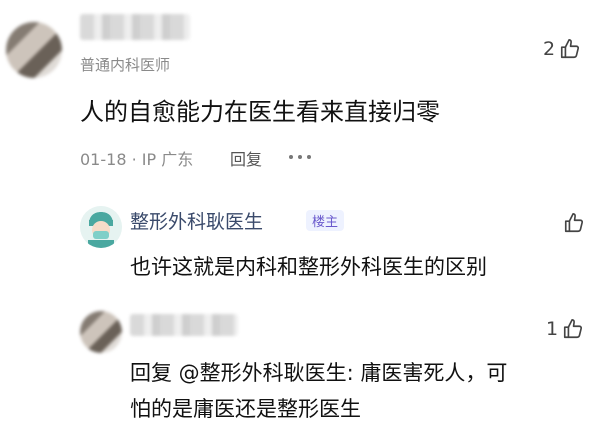 The image size is (600, 444). Describe the element at coordinates (549, 49) in the screenshot. I see `like-count: 2` at that location.